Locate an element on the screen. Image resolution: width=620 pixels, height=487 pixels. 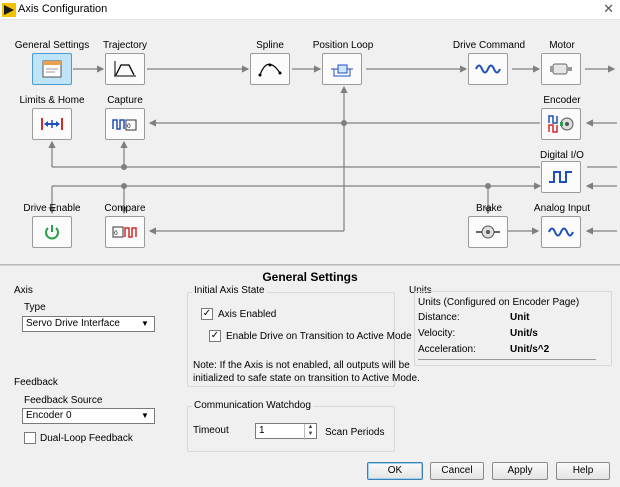
block-label-capture: Capture is located at coordinates (125, 100).